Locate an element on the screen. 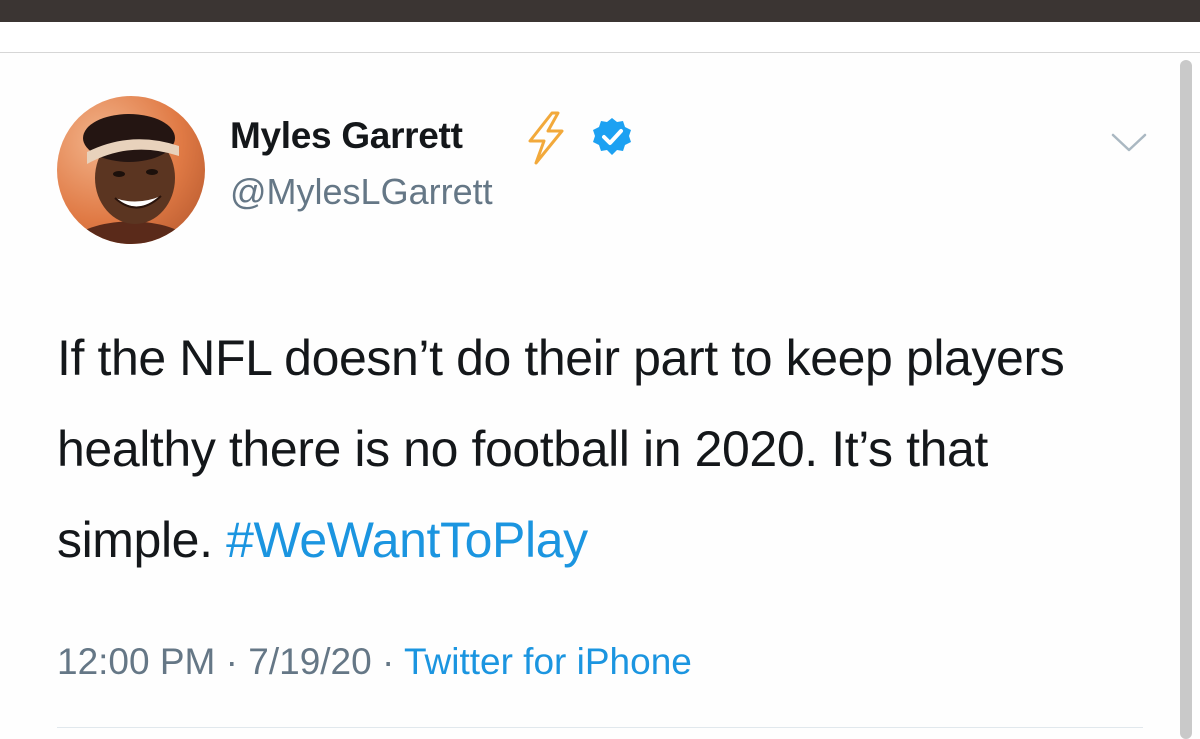 This screenshot has height=739, width=1200. avatar is located at coordinates (131, 170).